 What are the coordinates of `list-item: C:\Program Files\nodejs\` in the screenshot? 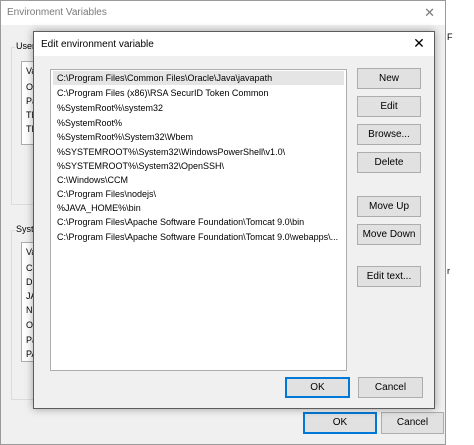 It's located at (198, 194).